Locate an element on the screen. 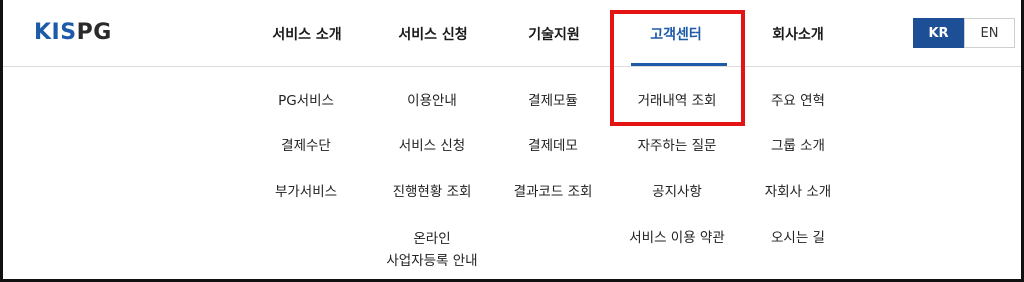 This screenshot has height=282, width=1024. submenu-progress-status: 진행현황 조회 is located at coordinates (432, 192).